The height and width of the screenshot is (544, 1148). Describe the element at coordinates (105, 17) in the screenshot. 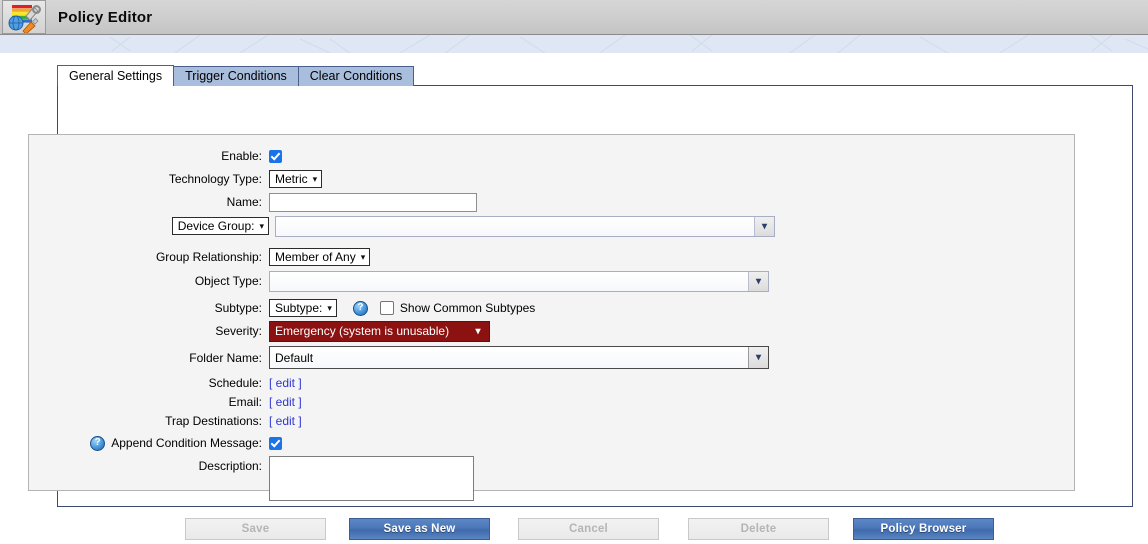

I see `window-title: Policy Editor` at that location.